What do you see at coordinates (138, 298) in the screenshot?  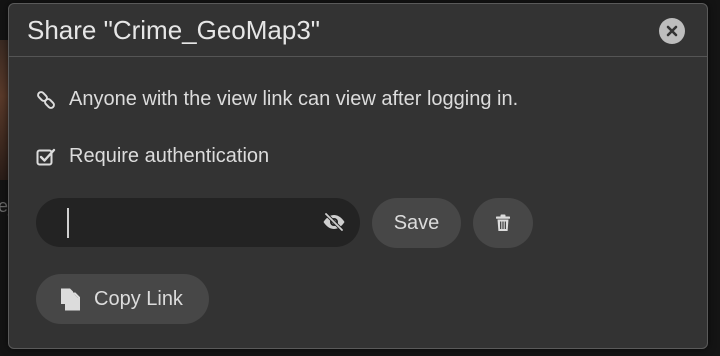 I see `copy-link-label: Copy Link` at bounding box center [138, 298].